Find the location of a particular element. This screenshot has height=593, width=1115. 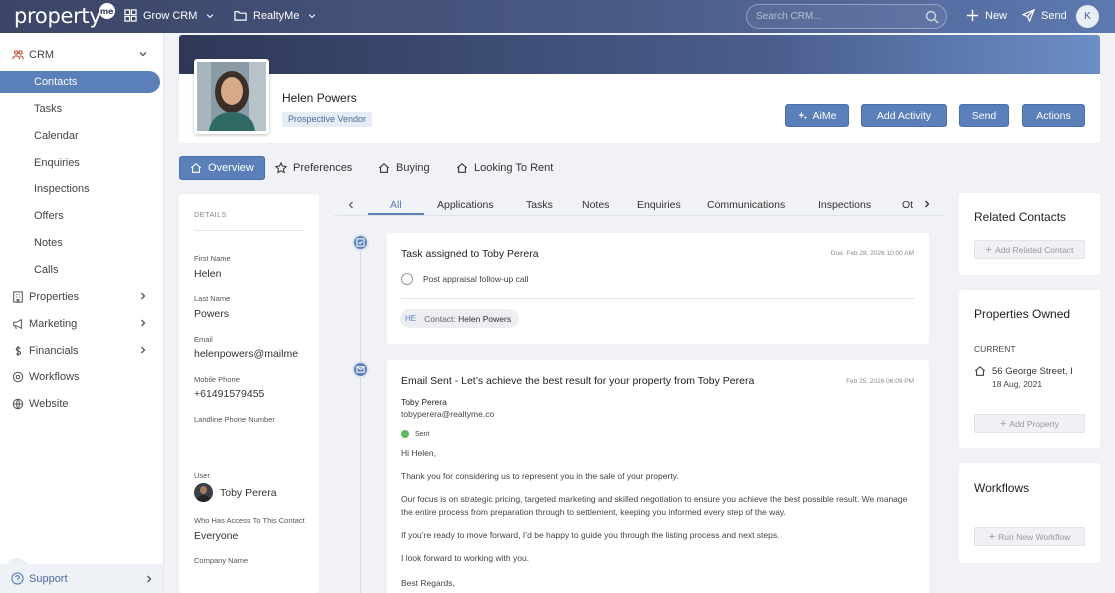

sidebar-item-website: Website is located at coordinates (80, 404).